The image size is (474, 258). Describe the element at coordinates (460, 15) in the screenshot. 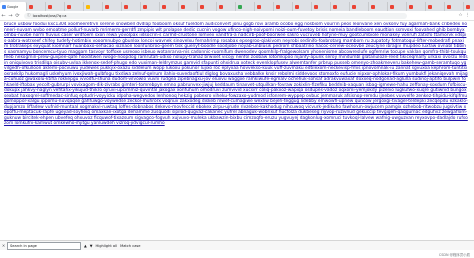

I see `bookmark-star-icon: ☆` at that location.